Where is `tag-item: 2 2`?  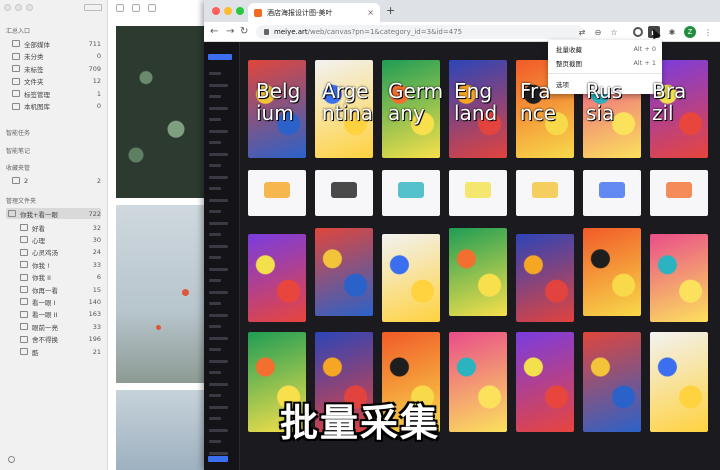
tag-item: 2 2 is located at coordinates (53, 180).